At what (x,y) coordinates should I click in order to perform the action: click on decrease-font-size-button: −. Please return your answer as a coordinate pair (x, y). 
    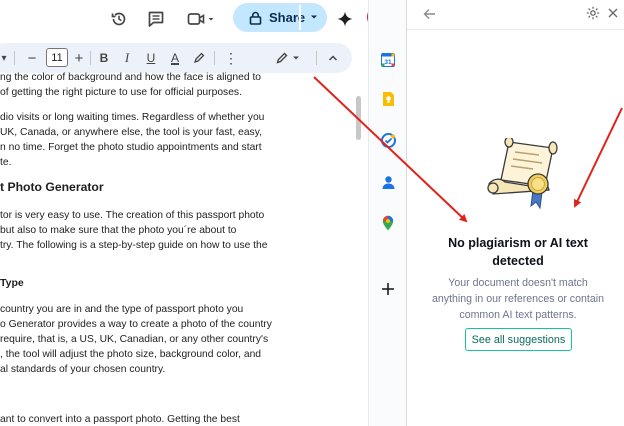
    Looking at the image, I should click on (32, 58).